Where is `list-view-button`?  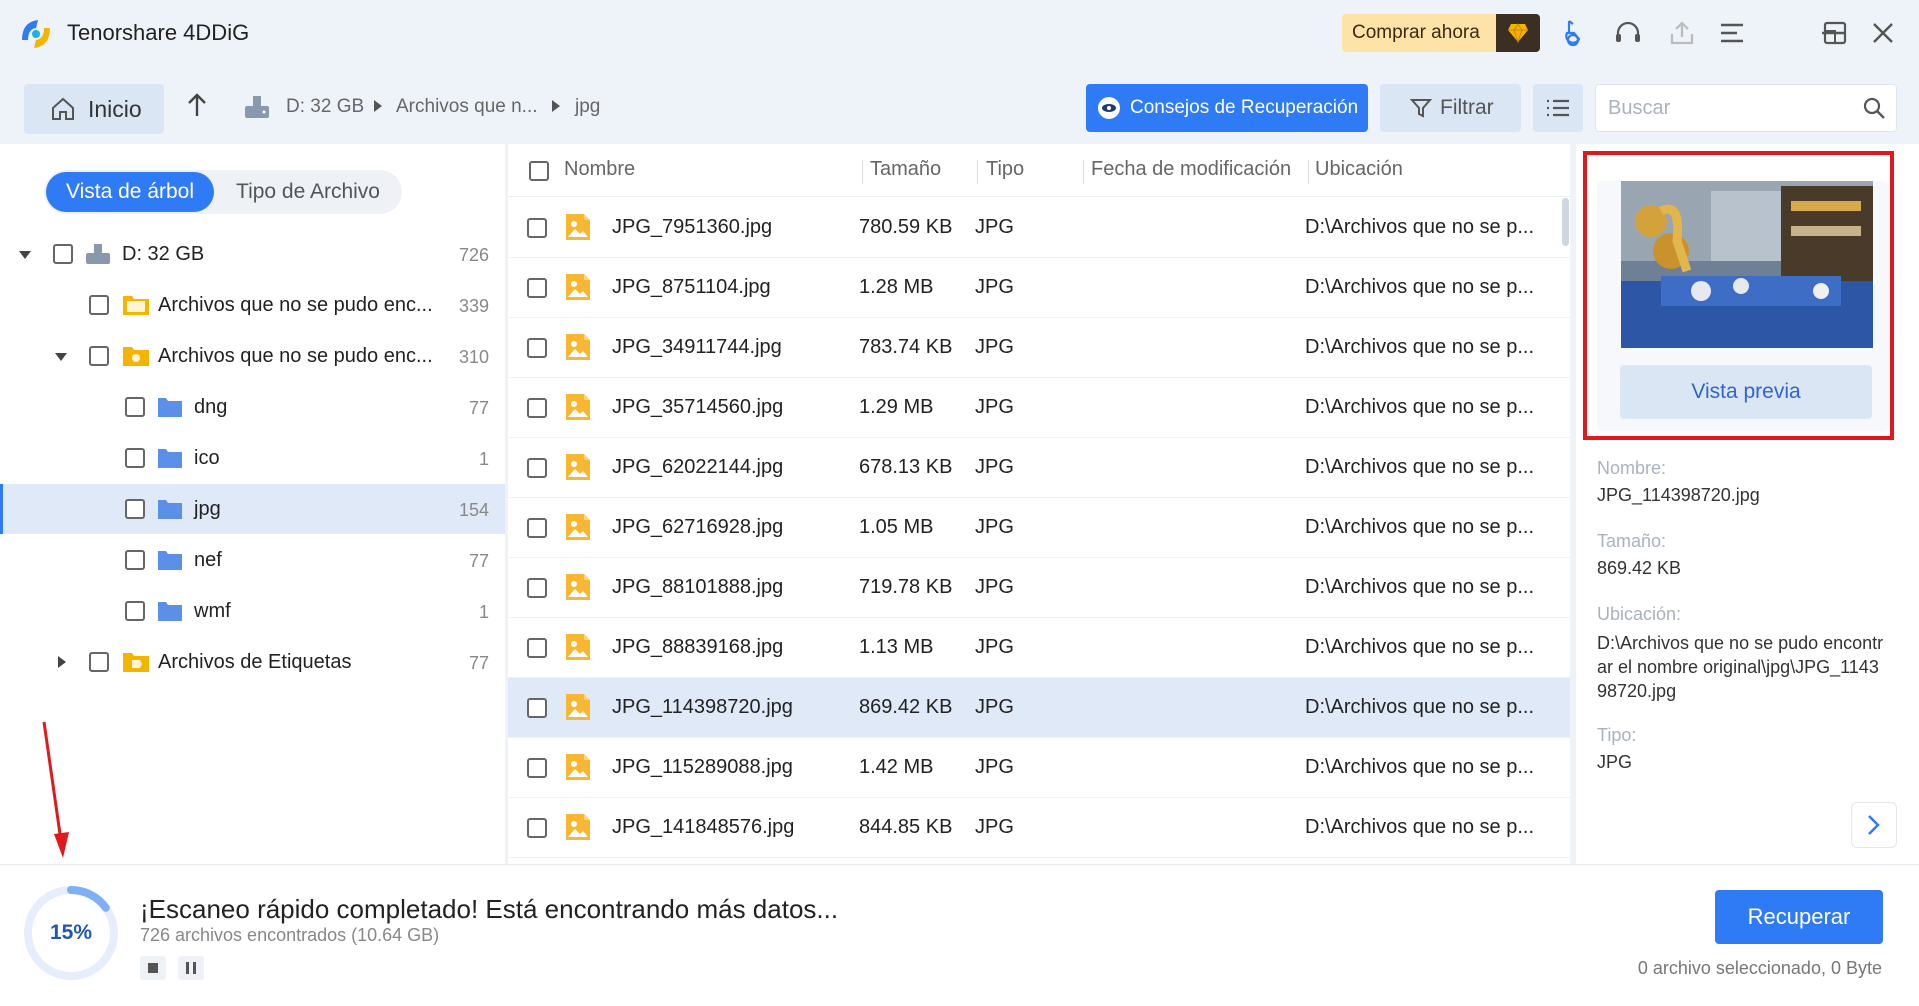 list-view-button is located at coordinates (1558, 108).